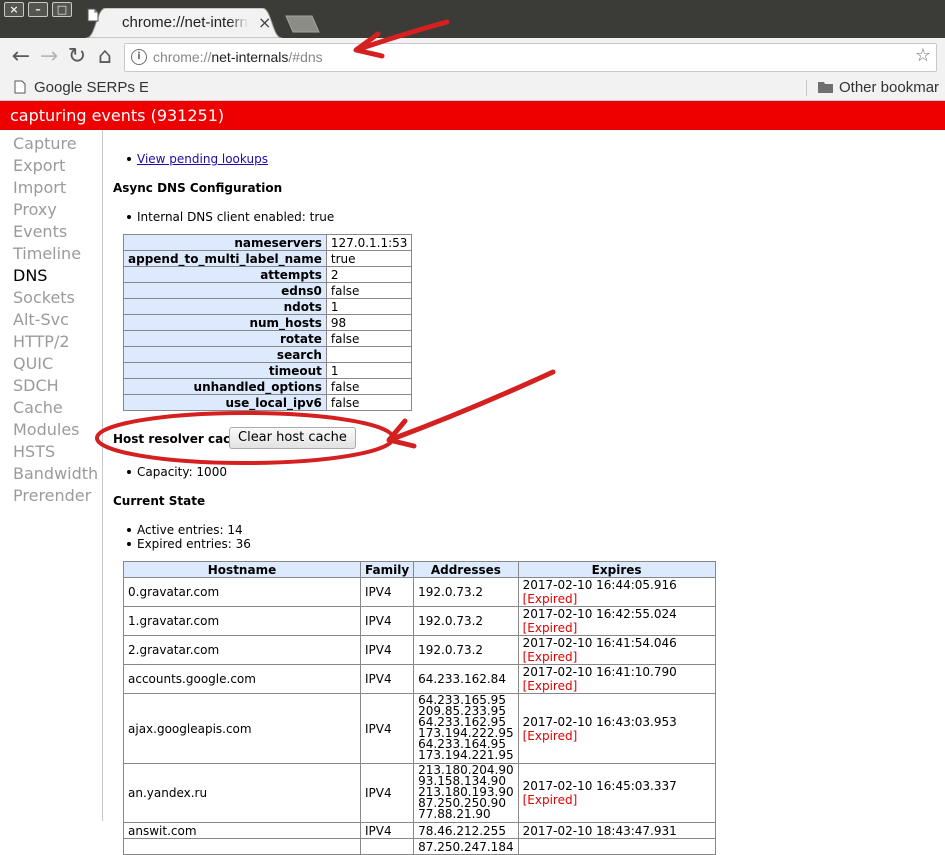  I want to click on sidebar-item-hsts: HSTS, so click(51, 452).